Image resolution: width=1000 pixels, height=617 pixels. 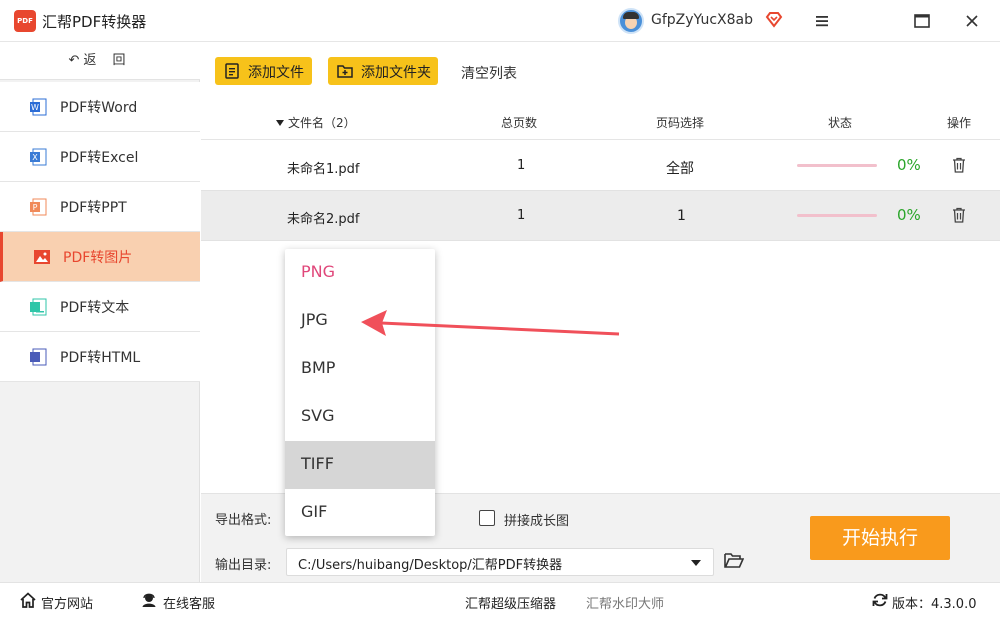 I want to click on sidebar-item-label: PDF转Word, so click(x=99, y=108).